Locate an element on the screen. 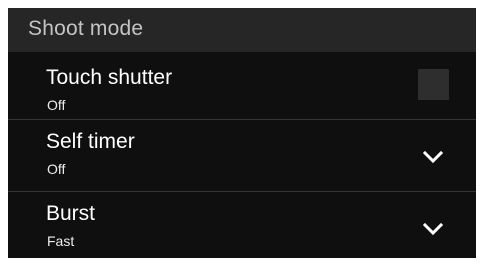 This screenshot has height=266, width=484. setting-label: Touch shutter is located at coordinates (109, 77).